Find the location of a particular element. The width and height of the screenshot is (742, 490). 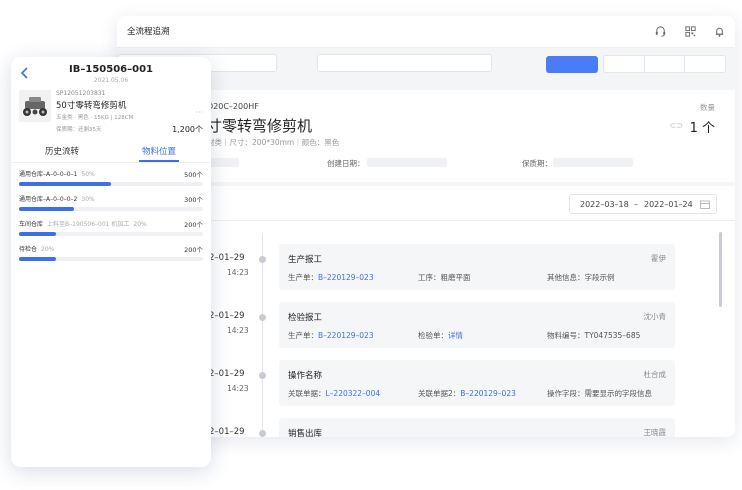

location-percent: 30% is located at coordinates (88, 199).